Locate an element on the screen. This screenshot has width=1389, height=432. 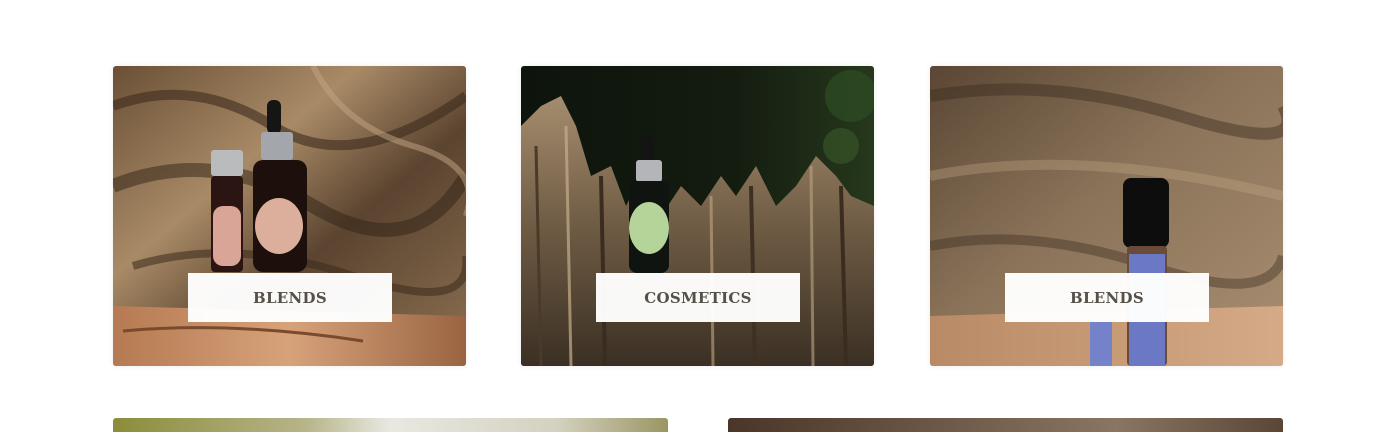
category-image-partial-right is located at coordinates (1005, 425).